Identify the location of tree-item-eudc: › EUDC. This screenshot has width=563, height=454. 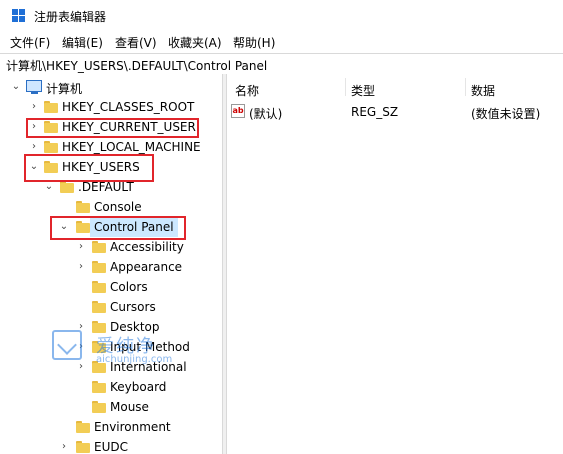
(111, 446).